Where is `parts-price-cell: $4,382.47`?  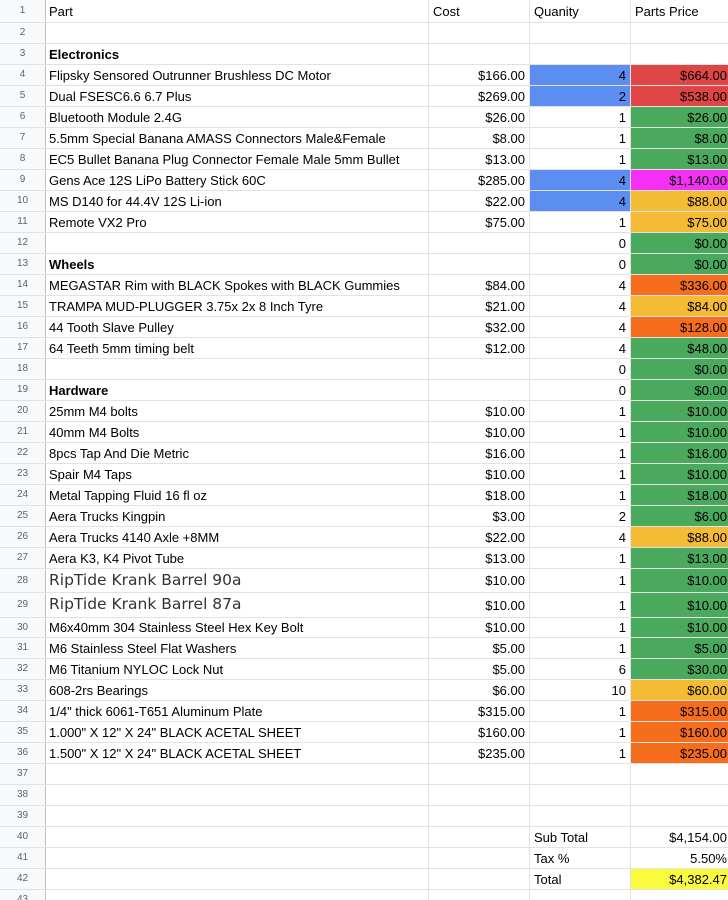
parts-price-cell: $4,382.47 is located at coordinates (679, 879).